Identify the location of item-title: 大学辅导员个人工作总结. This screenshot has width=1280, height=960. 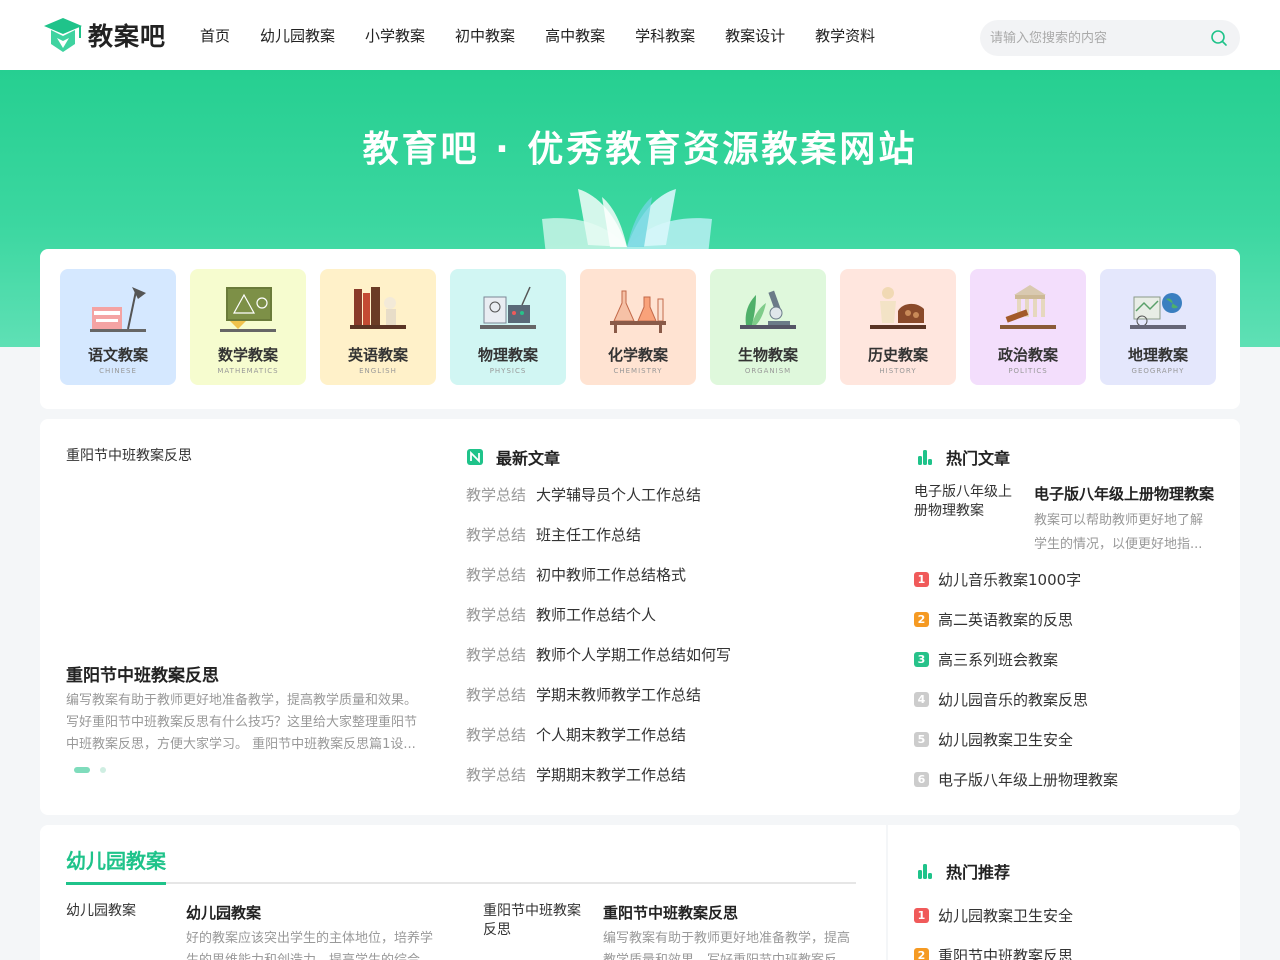
(618, 495).